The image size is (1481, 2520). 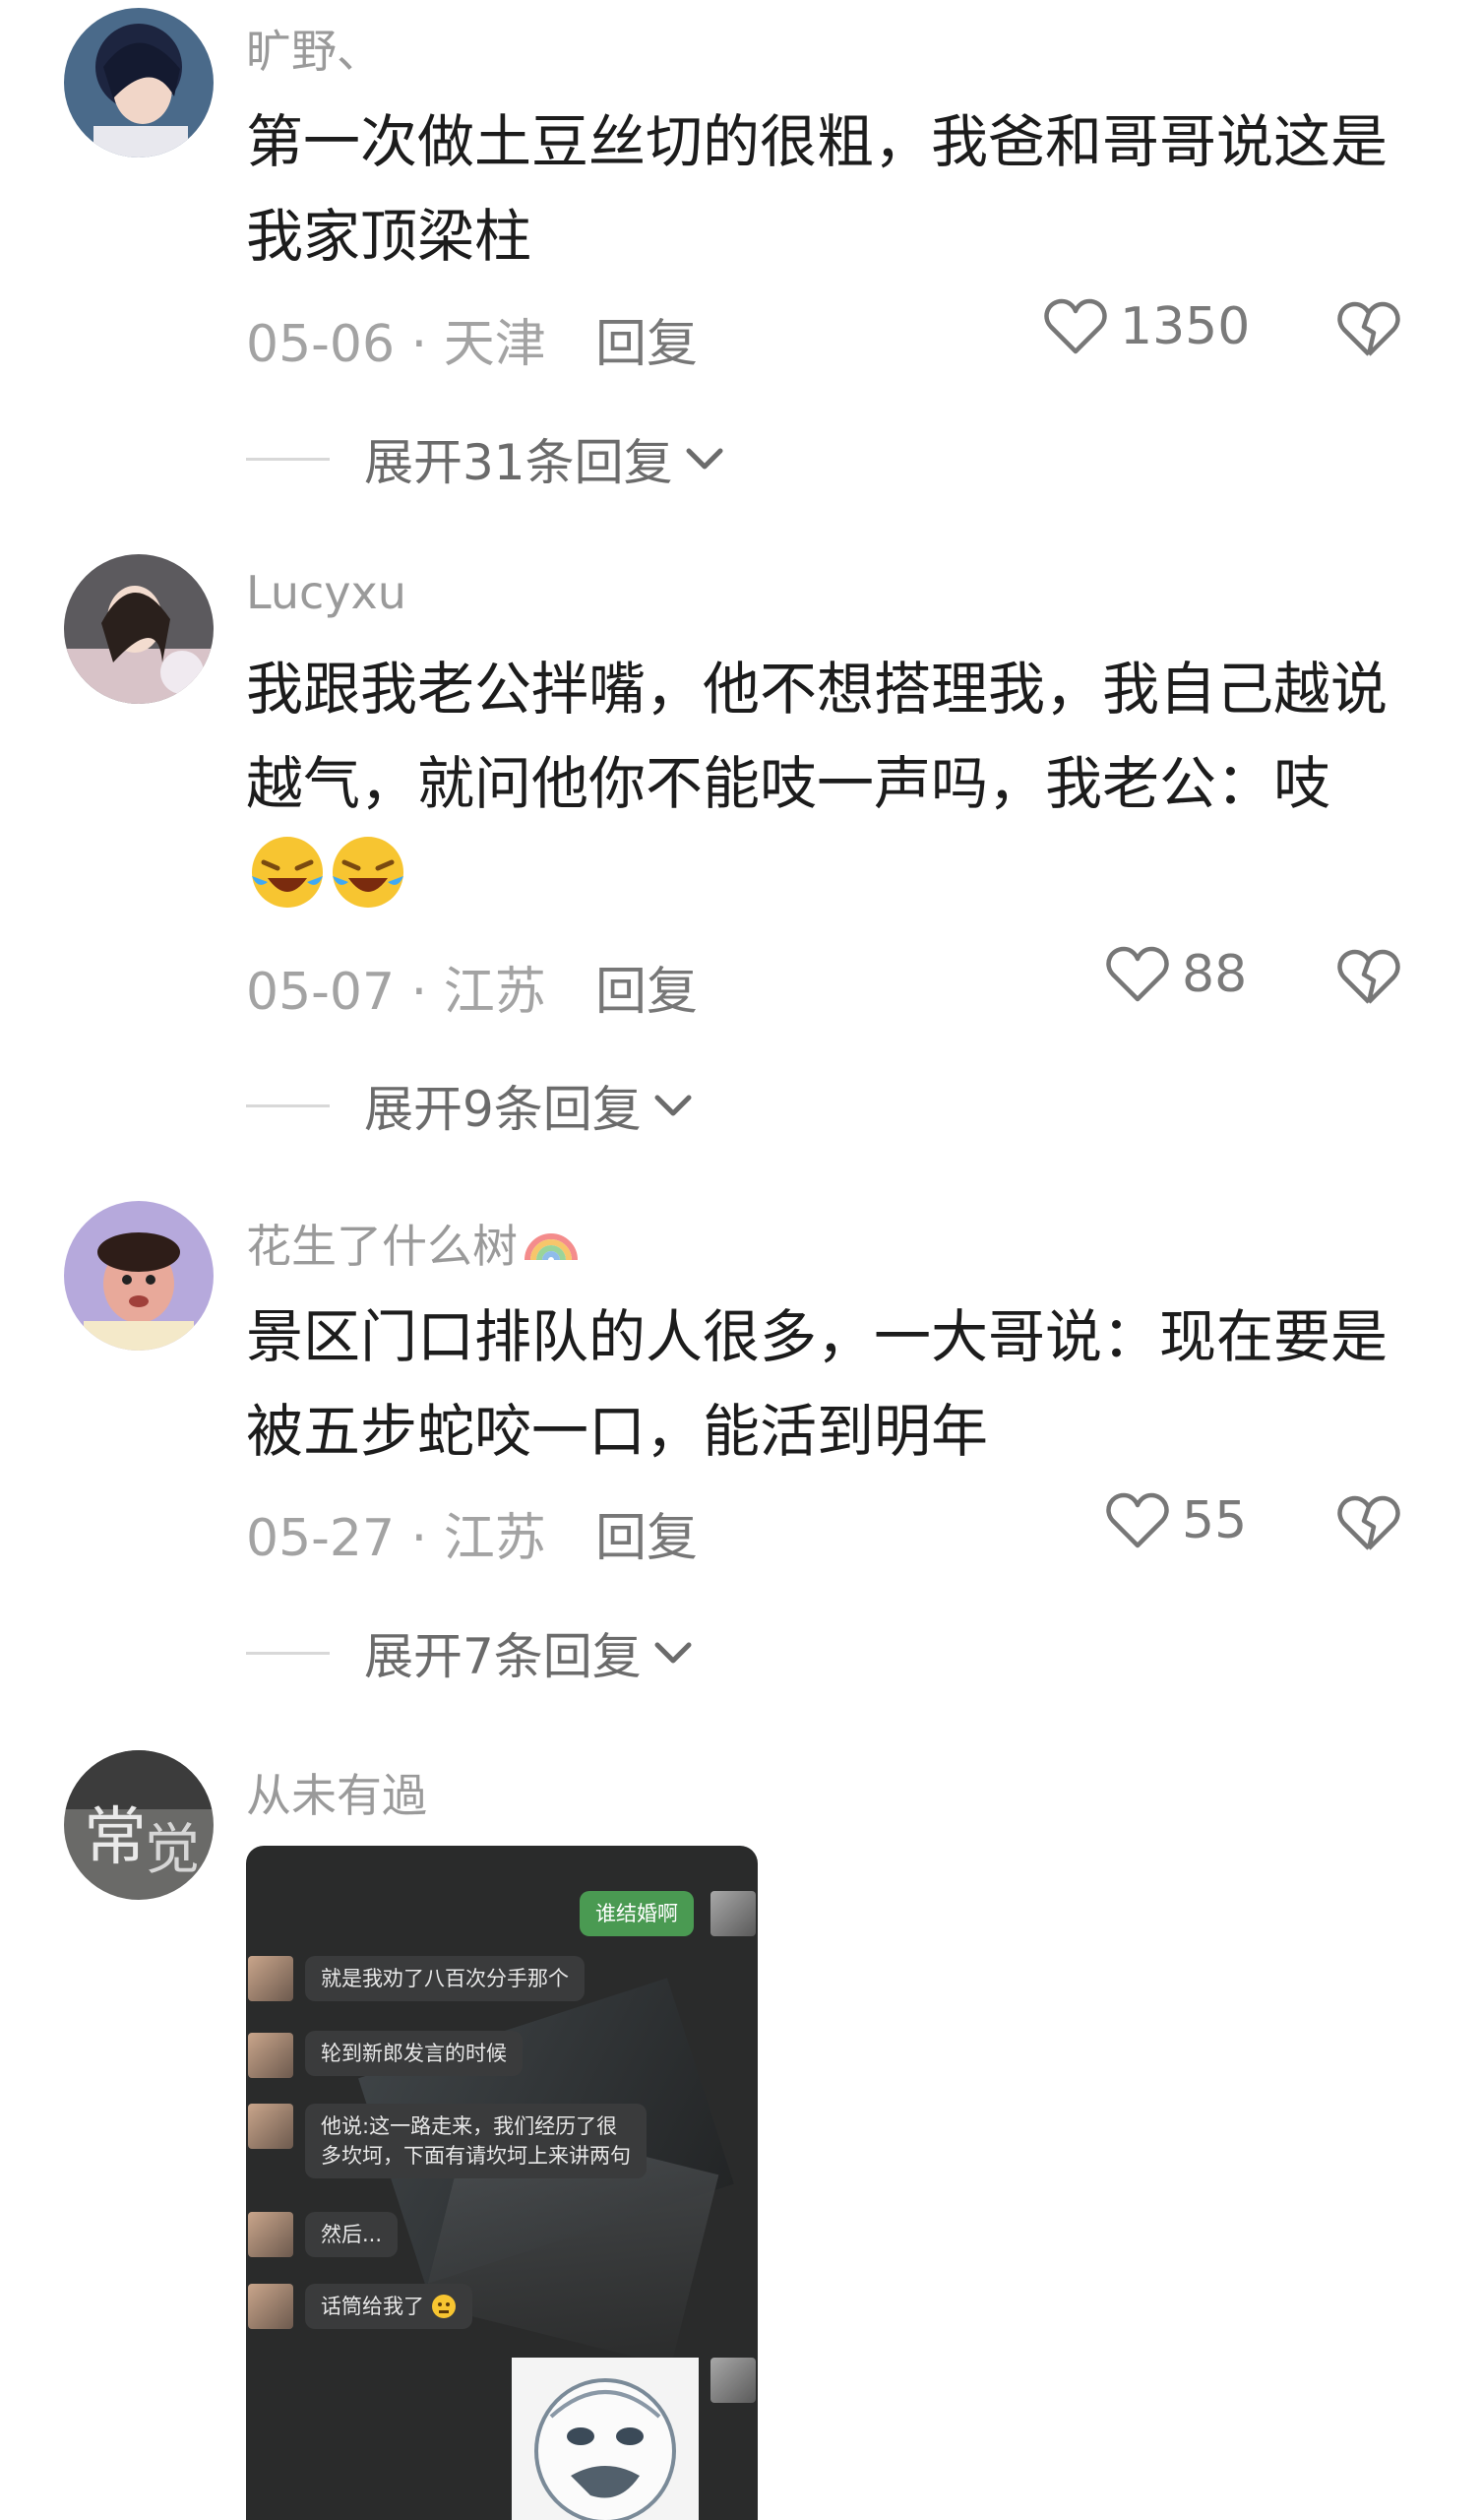 I want to click on expand-replies-label: 展开7条回复, so click(x=503, y=1656).